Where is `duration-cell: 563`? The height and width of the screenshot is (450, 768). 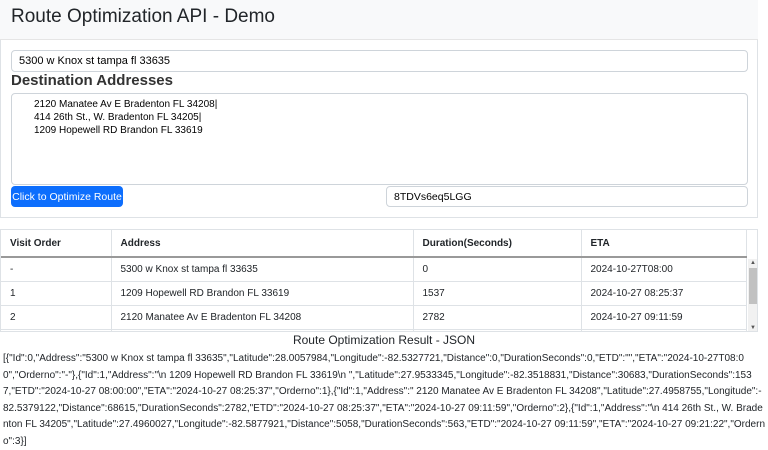
duration-cell: 563 is located at coordinates (497, 330).